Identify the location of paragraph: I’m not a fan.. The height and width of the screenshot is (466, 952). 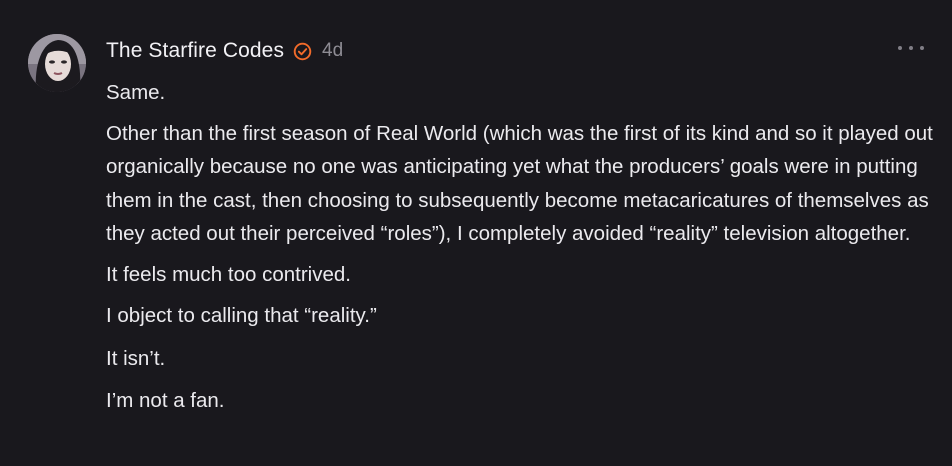
(165, 400).